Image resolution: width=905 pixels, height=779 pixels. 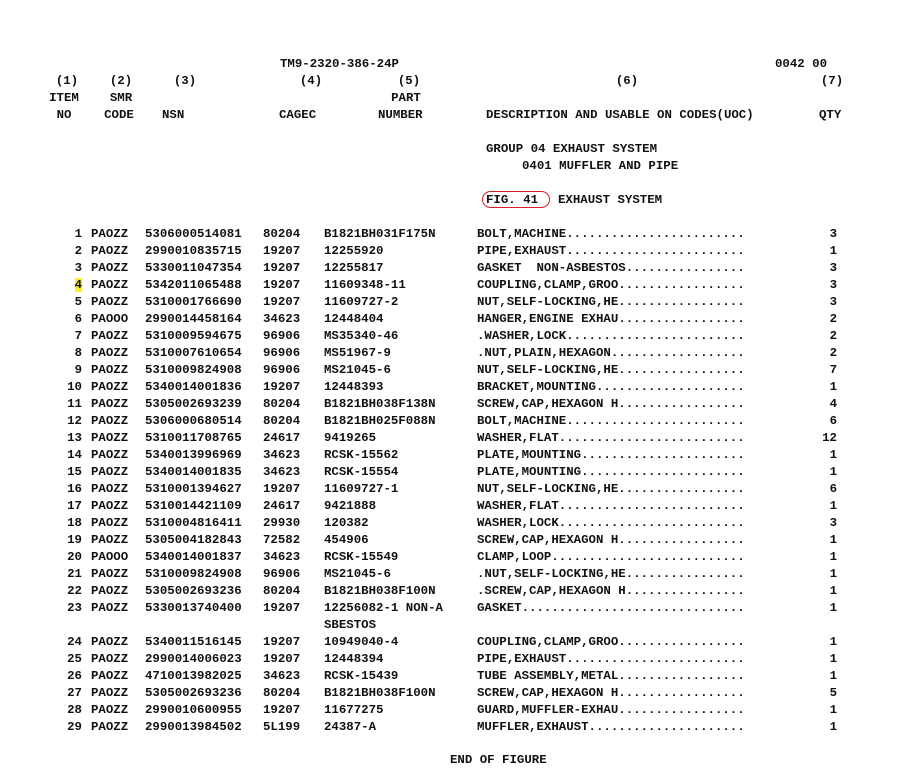 What do you see at coordinates (620, 115) in the screenshot?
I see `description-header: DESCRIPTION AND USABLE ON CODES(UOC)` at bounding box center [620, 115].